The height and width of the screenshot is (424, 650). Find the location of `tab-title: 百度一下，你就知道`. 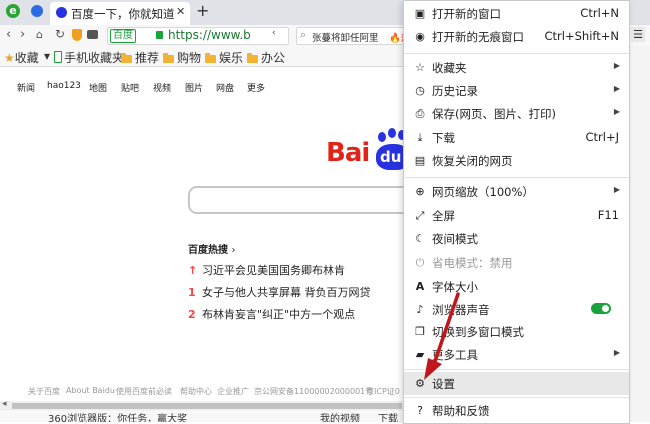

tab-title: 百度一下，你就知道 is located at coordinates (123, 14).